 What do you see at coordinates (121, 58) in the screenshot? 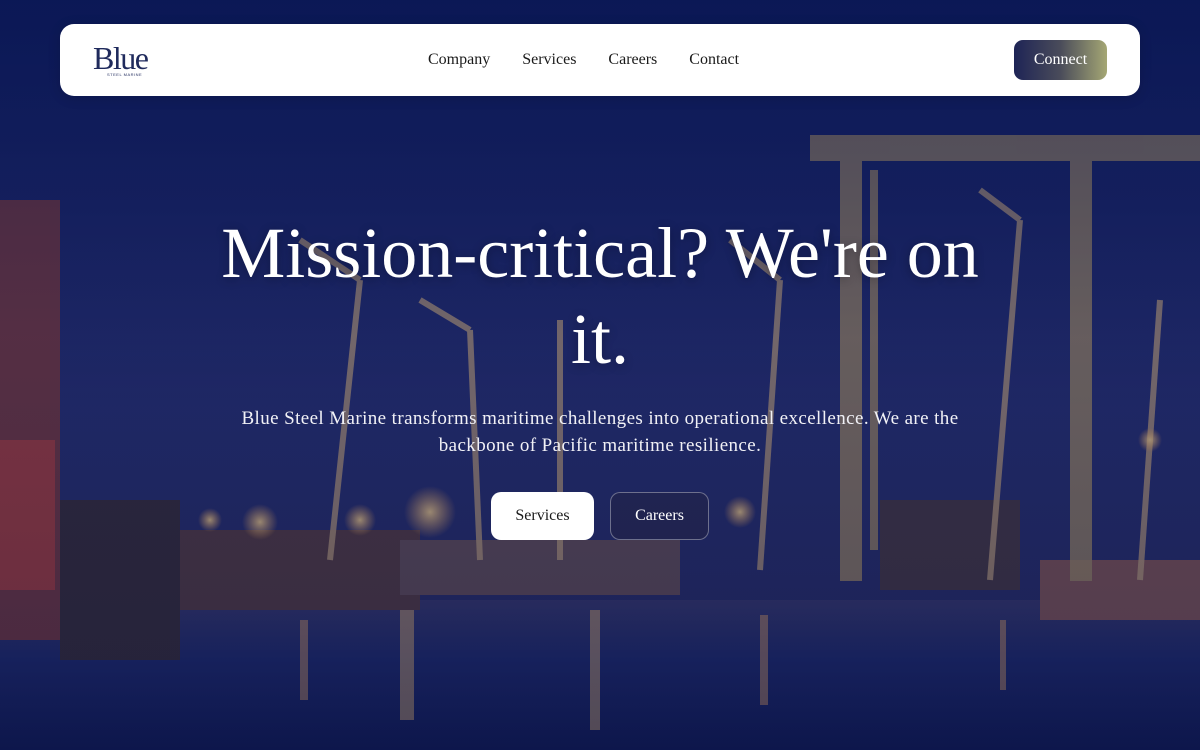
I see `logo-wordmark: Blue` at bounding box center [121, 58].